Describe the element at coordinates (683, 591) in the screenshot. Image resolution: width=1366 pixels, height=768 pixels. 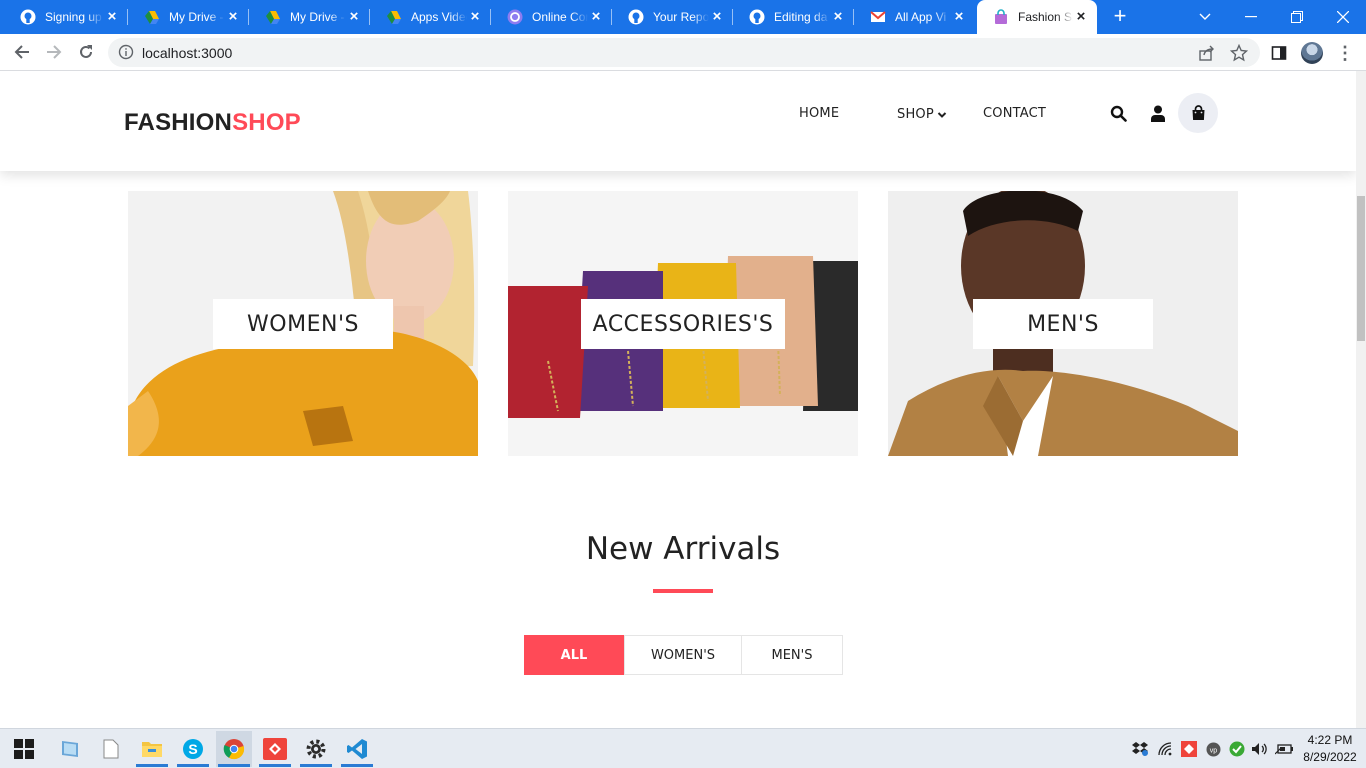
I see `title-underline` at that location.